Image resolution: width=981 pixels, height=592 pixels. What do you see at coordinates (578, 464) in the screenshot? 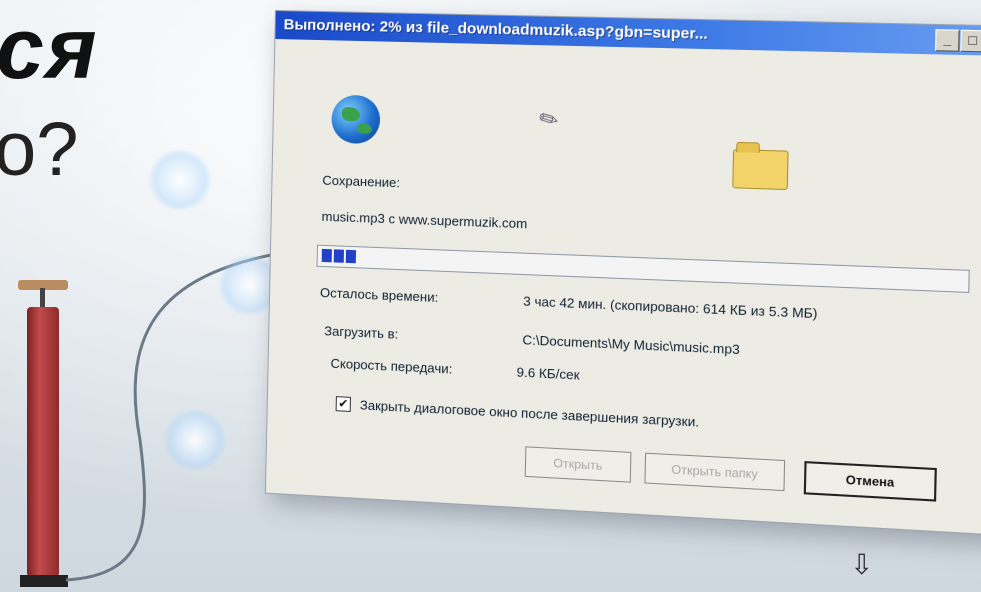
I see `open-button: Открыть` at bounding box center [578, 464].